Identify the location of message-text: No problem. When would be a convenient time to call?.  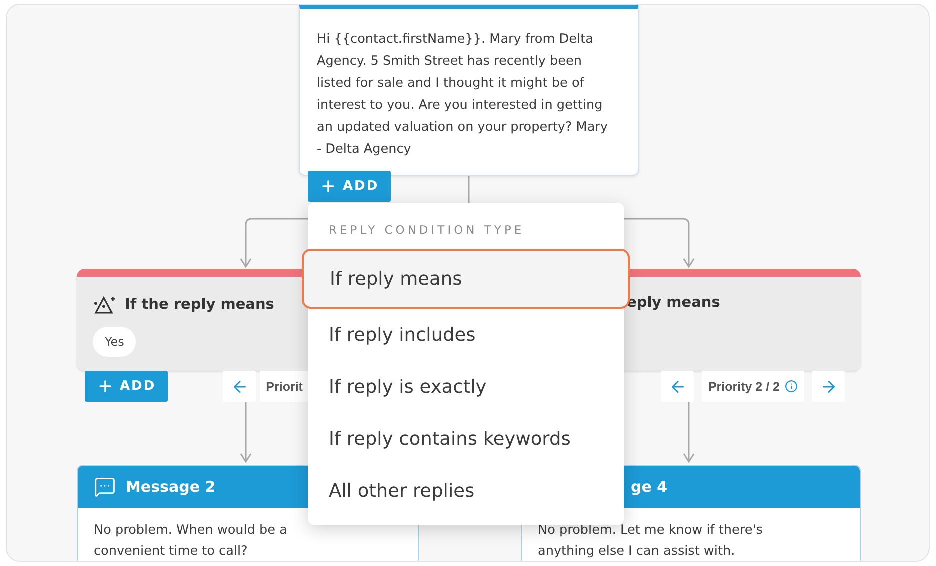
(190, 541).